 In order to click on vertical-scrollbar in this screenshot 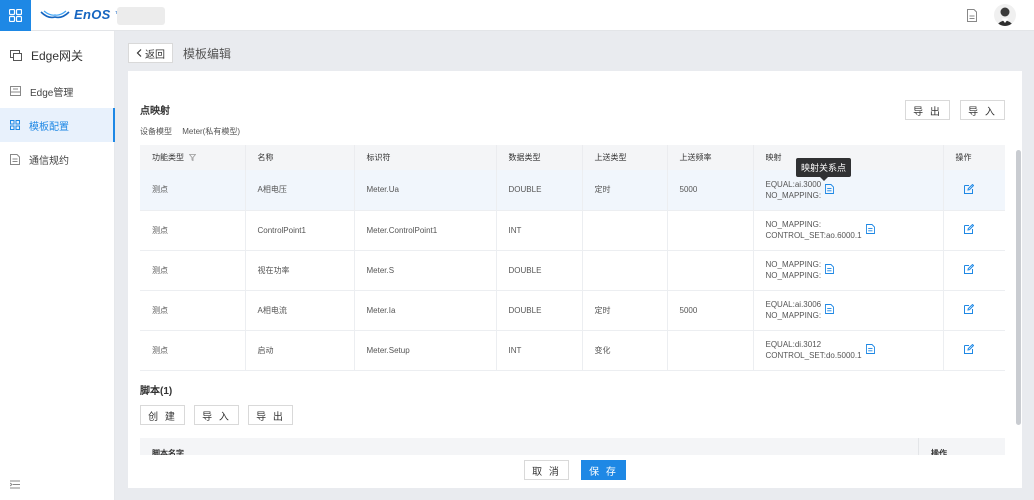, I will do `click(1018, 287)`.